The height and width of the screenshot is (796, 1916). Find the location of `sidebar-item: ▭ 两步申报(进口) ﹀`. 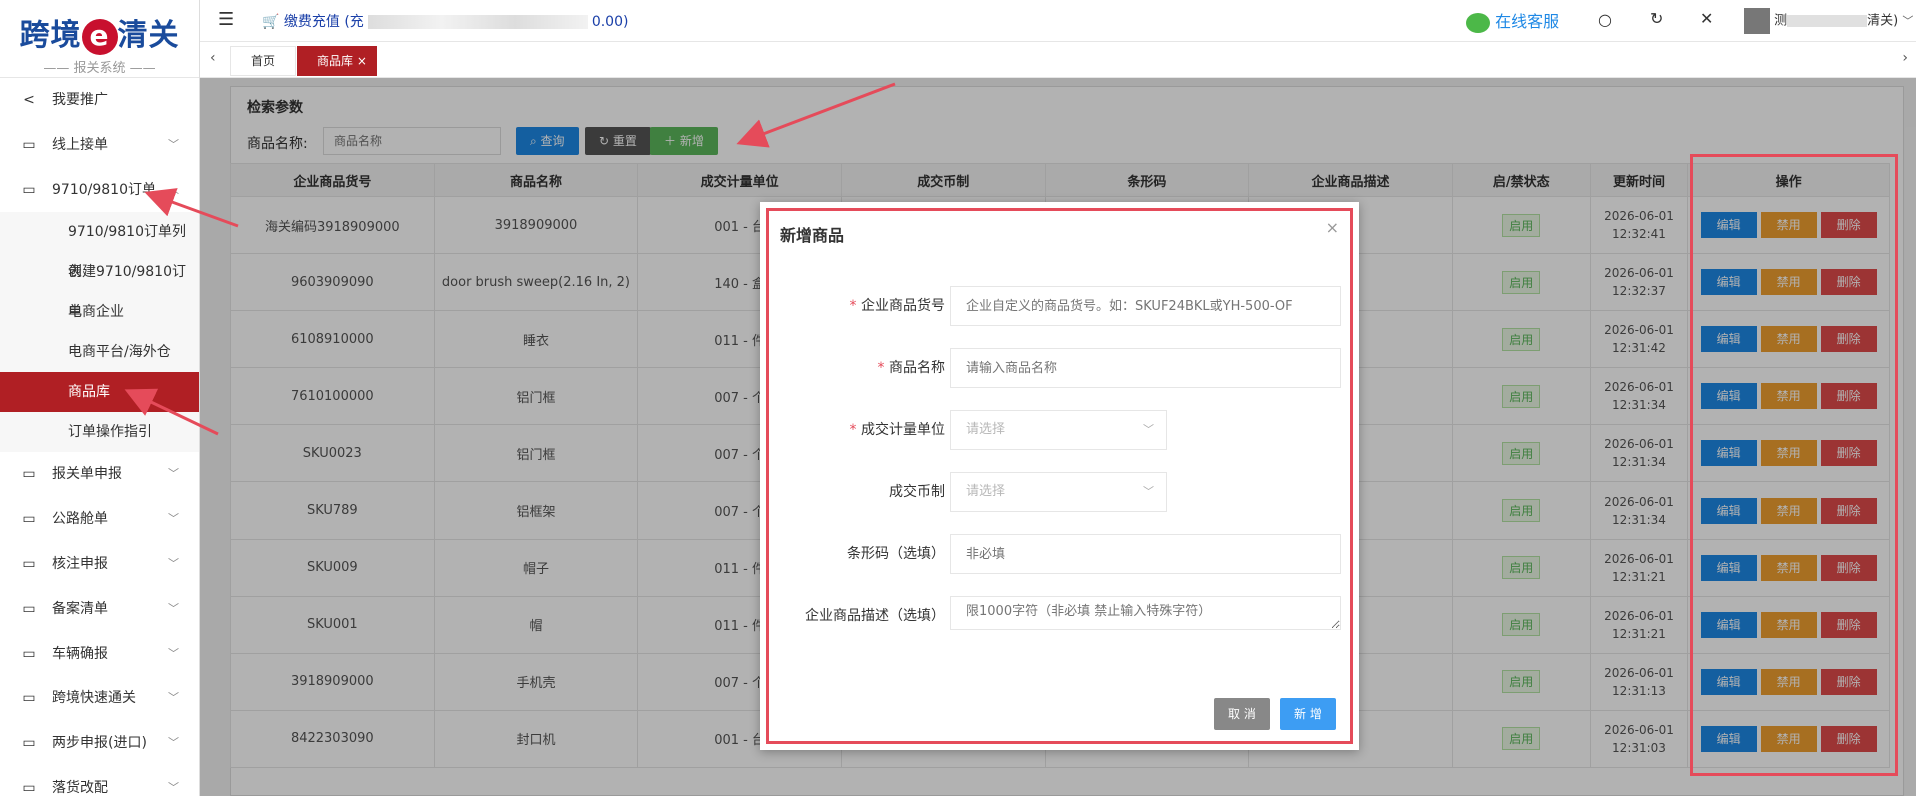

sidebar-item: ▭ 两步申报(进口) ﹀ is located at coordinates (99, 743).